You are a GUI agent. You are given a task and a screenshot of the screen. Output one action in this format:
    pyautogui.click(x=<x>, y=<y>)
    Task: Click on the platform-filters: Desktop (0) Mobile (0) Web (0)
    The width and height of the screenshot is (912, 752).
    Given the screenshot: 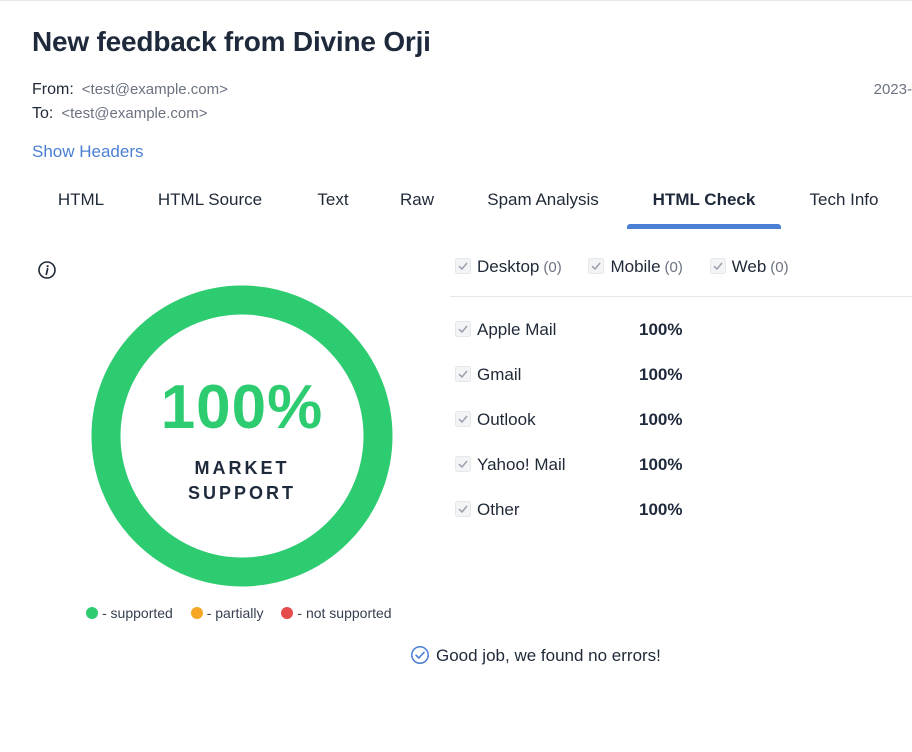 What is the action you would take?
    pyautogui.click(x=633, y=267)
    